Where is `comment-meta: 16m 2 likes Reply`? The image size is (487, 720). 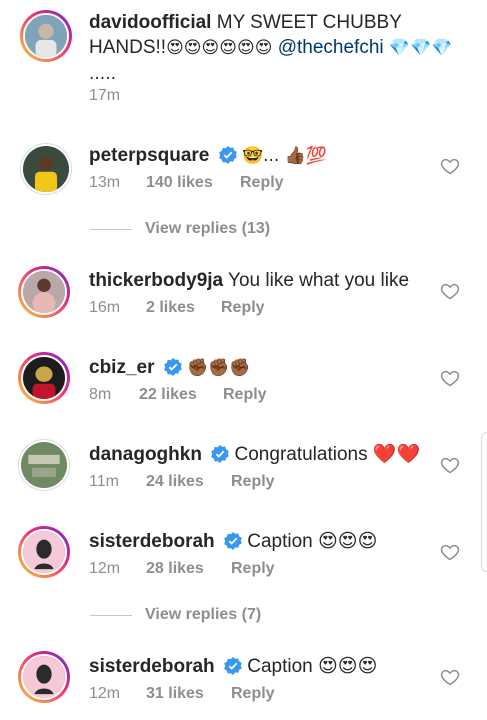 comment-meta: 16m 2 likes Reply is located at coordinates (177, 308).